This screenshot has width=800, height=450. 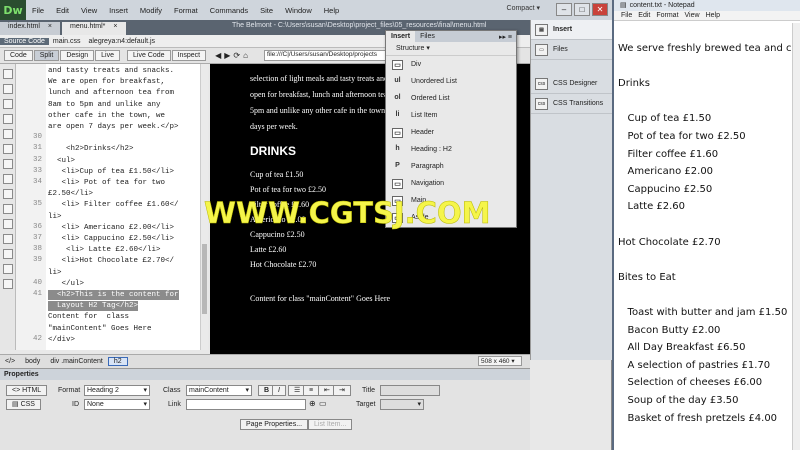 What do you see at coordinates (8, 269) in the screenshot?
I see `indent-icon` at bounding box center [8, 269].